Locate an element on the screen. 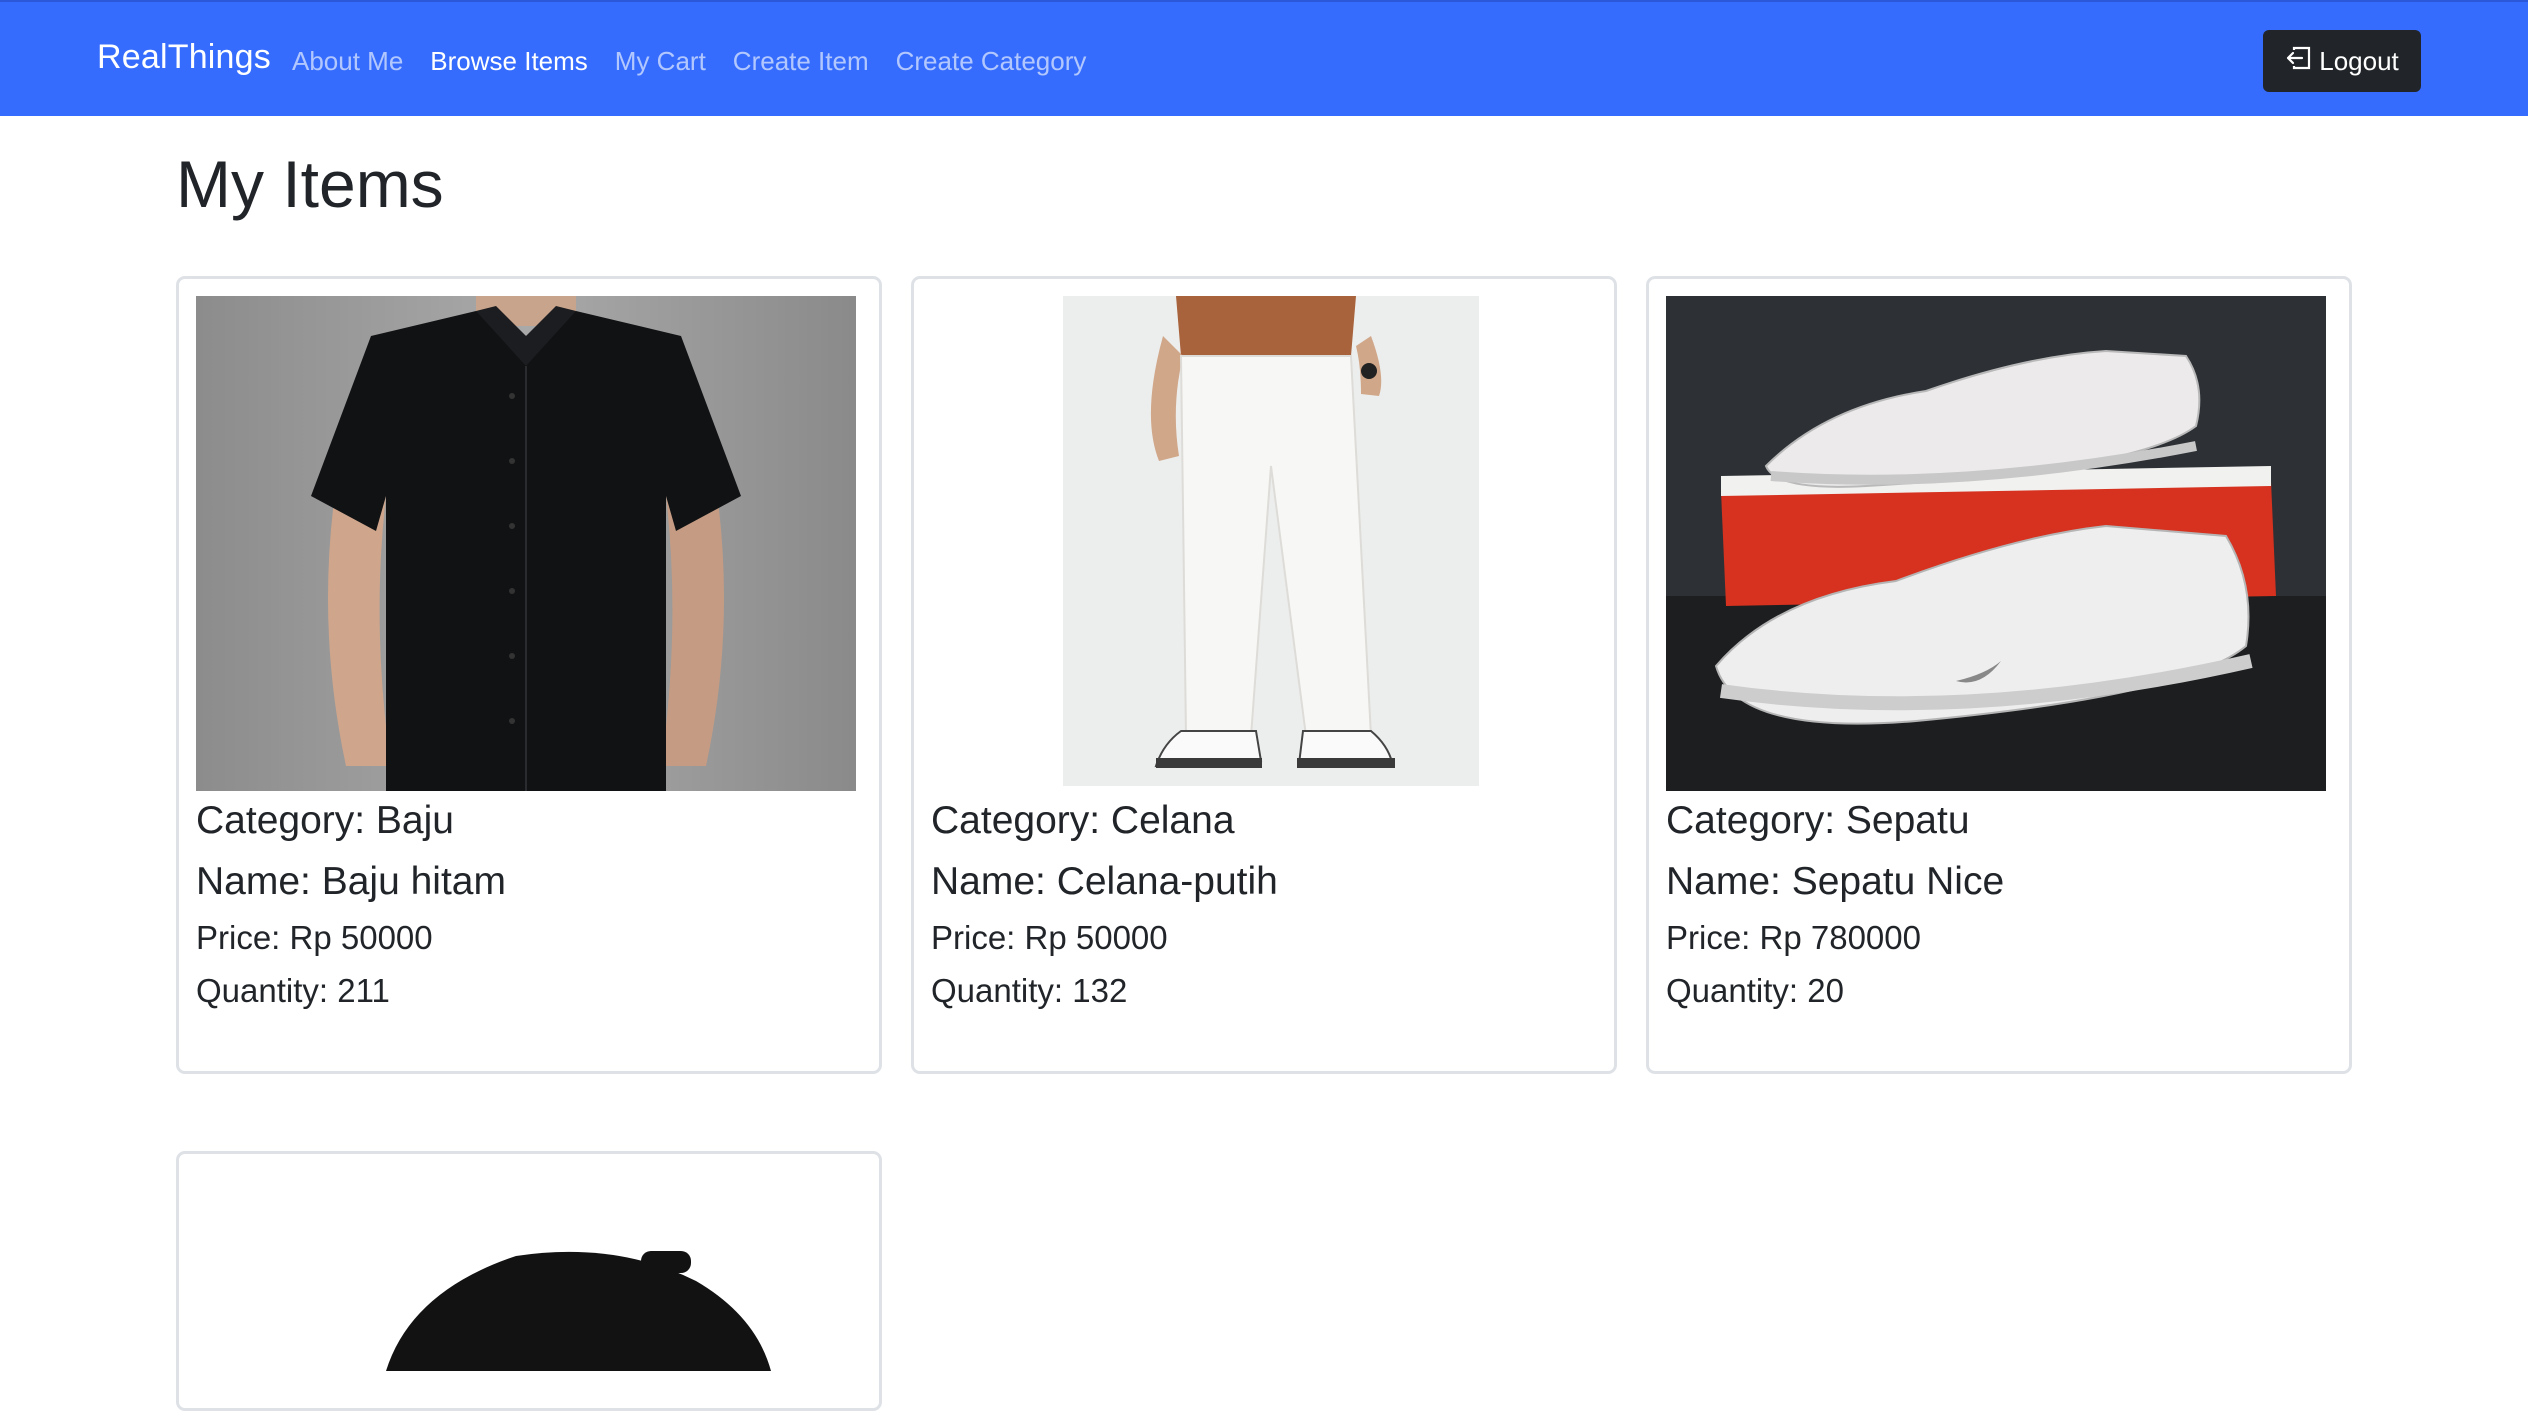 The width and height of the screenshot is (2528, 1411). item-category: Category: Celana is located at coordinates (1083, 820).